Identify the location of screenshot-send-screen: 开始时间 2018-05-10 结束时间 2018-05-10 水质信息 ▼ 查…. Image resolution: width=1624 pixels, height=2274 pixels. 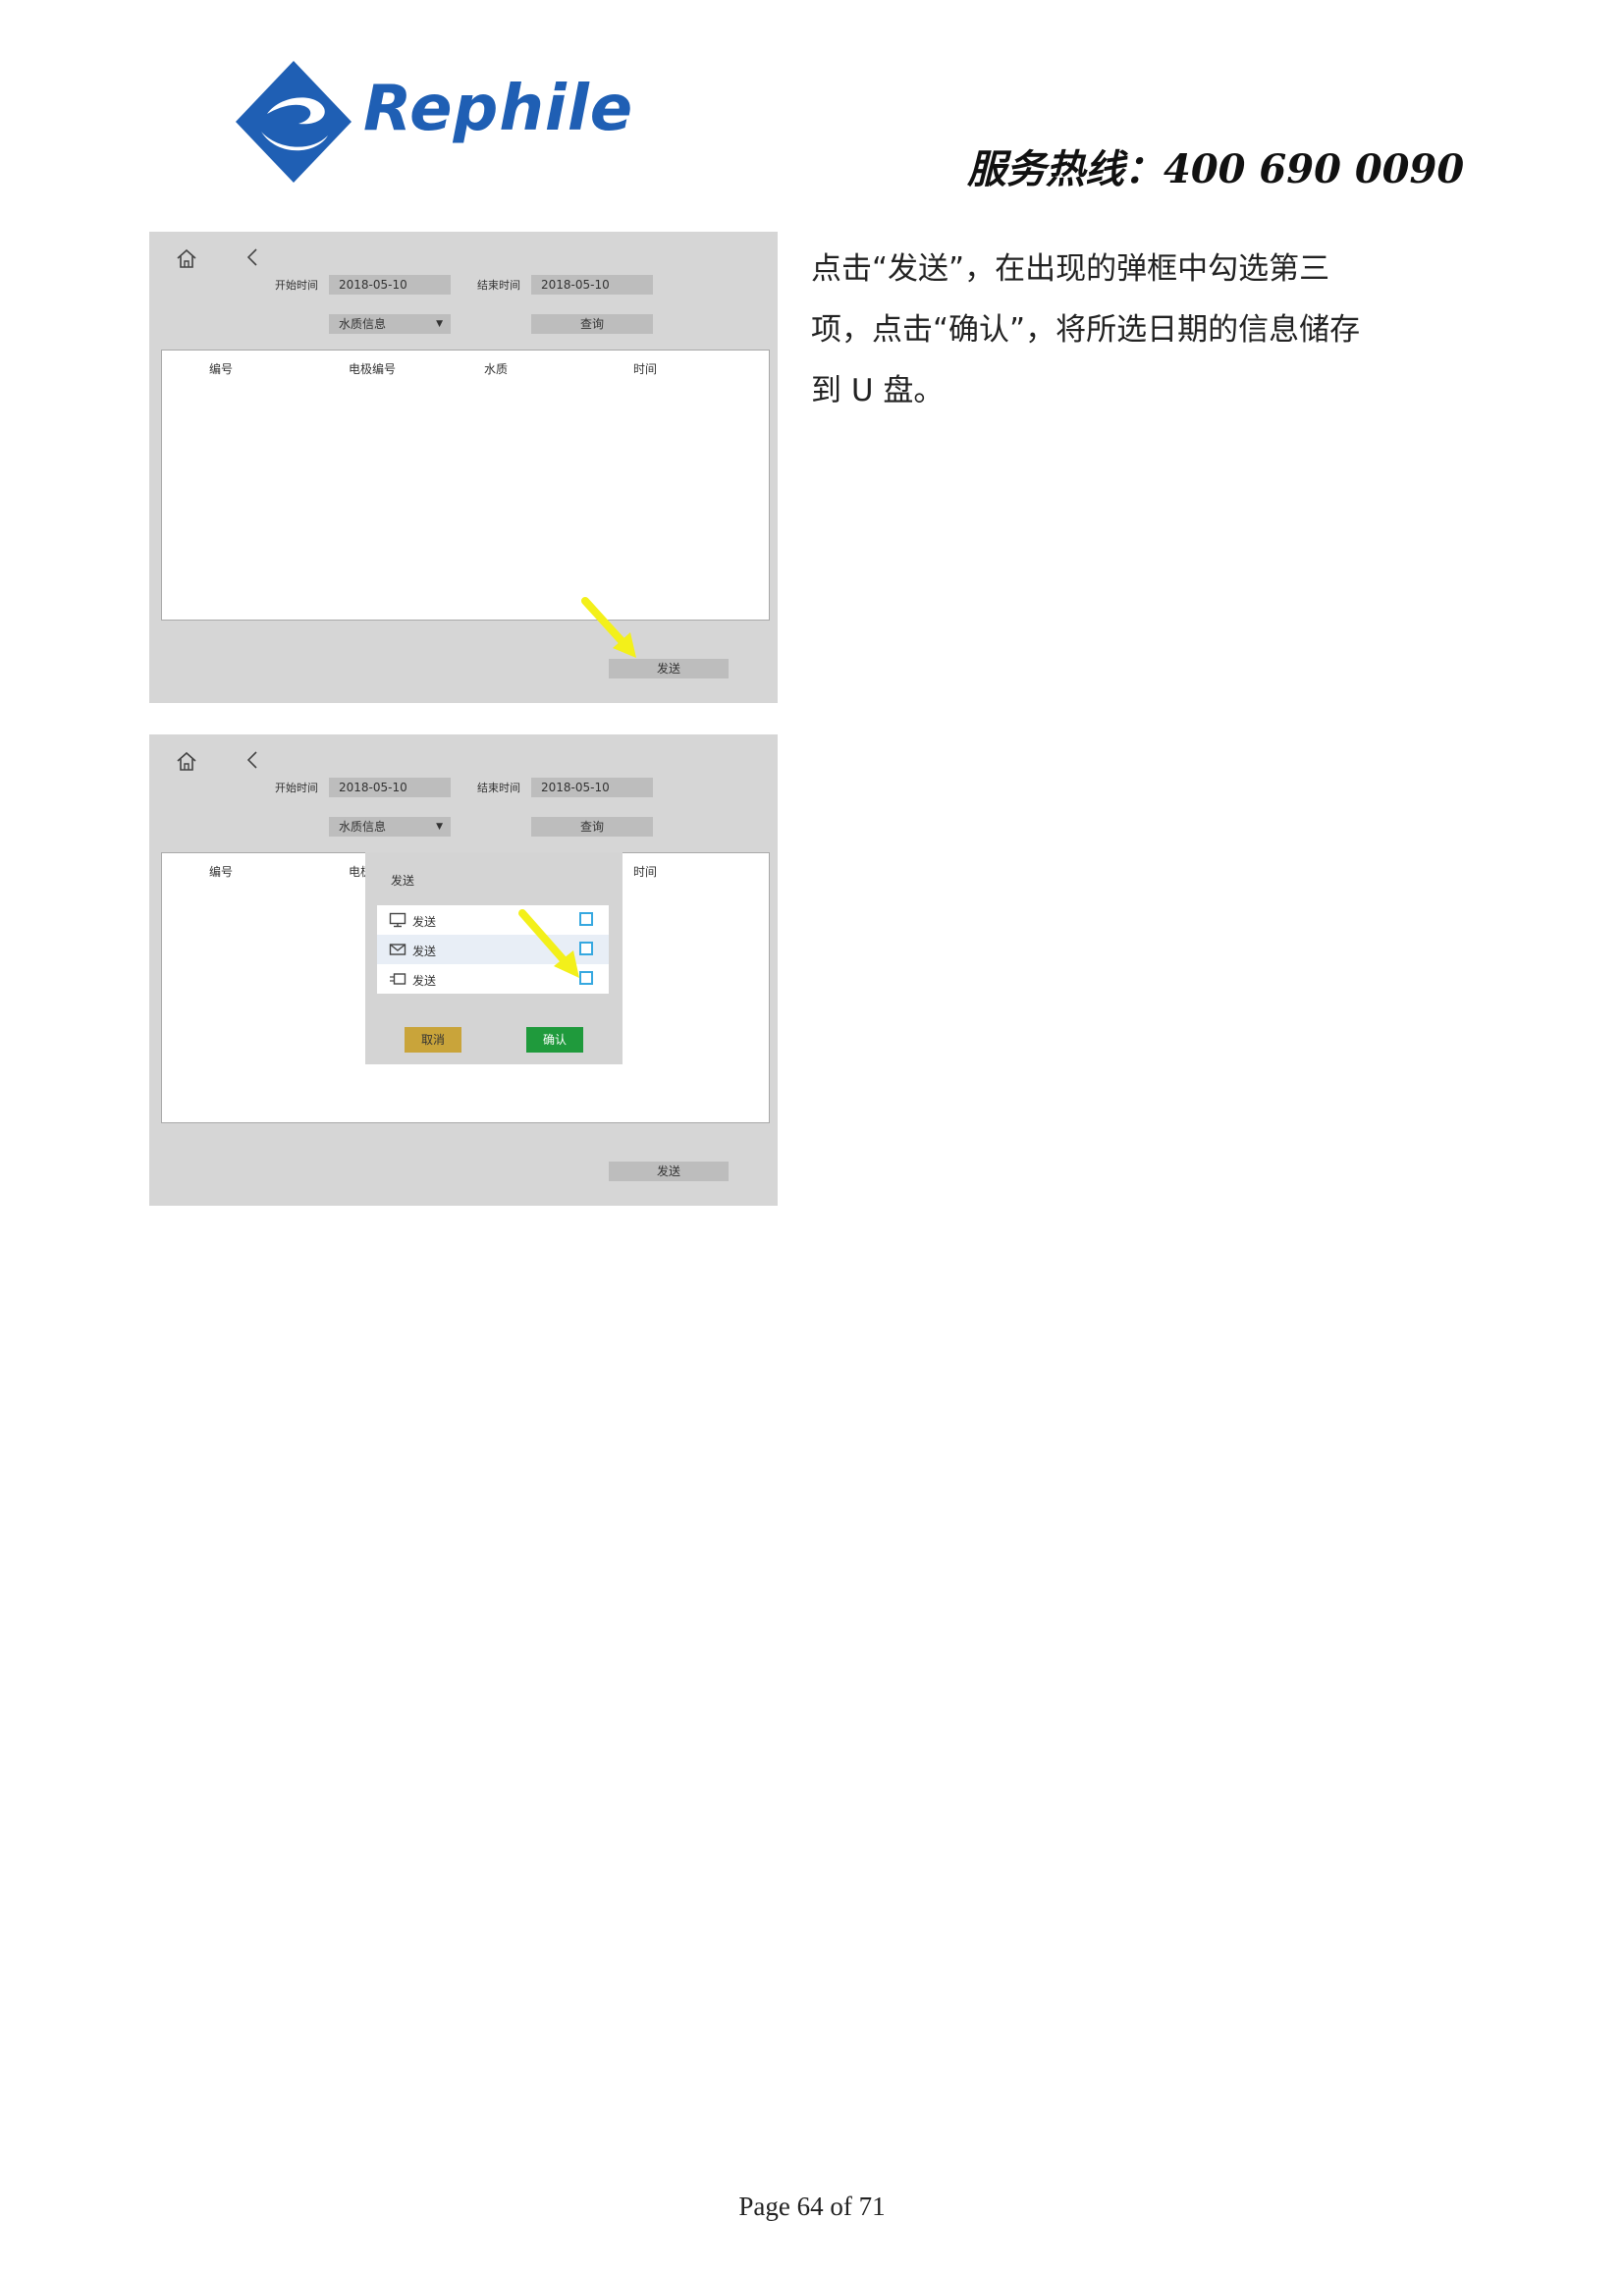
(463, 467).